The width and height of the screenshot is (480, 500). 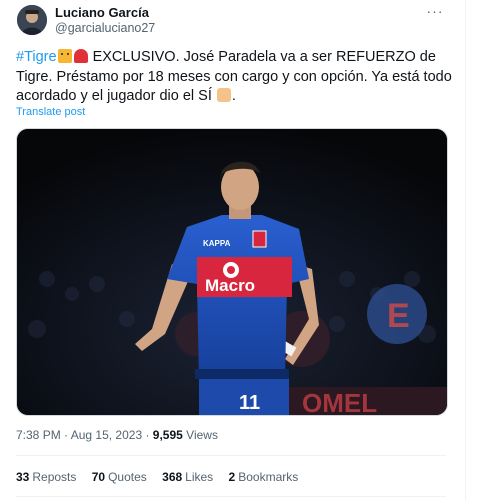 What do you see at coordinates (230, 285) in the screenshot?
I see `jersey-sponsor-text: Macro` at bounding box center [230, 285].